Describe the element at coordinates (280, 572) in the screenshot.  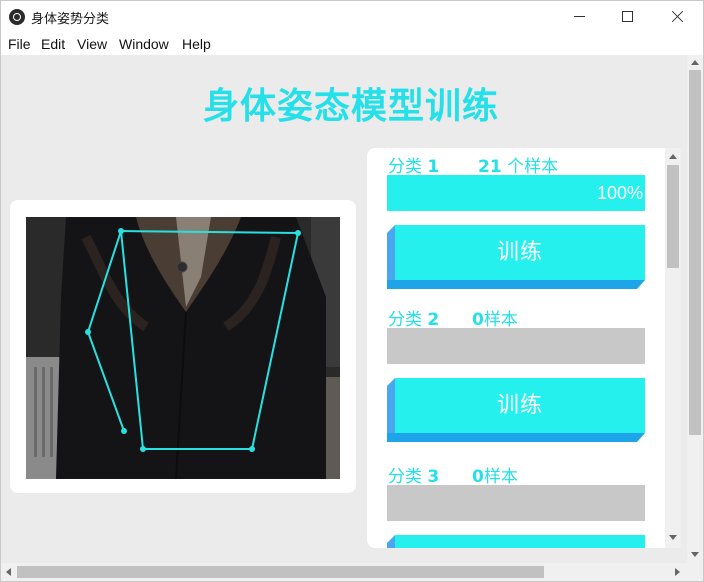
I see `window-horizontal-scroll-thumb` at that location.